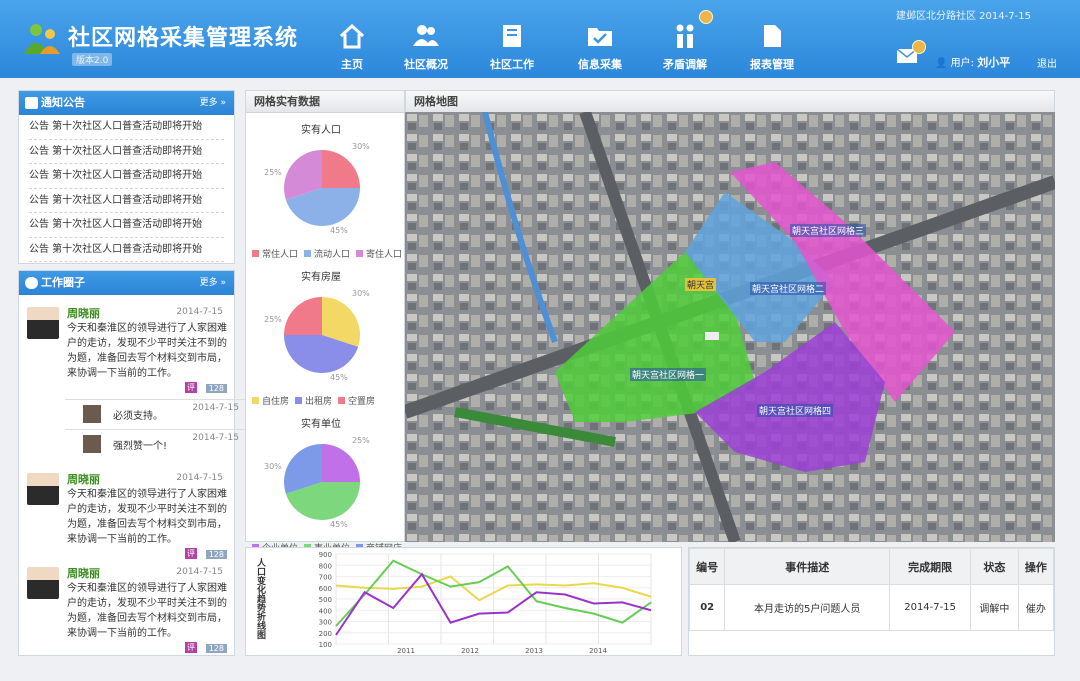 Image resolution: width=1080 pixels, height=681 pixels. I want to click on nav-info-collection: 信息采集, so click(600, 47).